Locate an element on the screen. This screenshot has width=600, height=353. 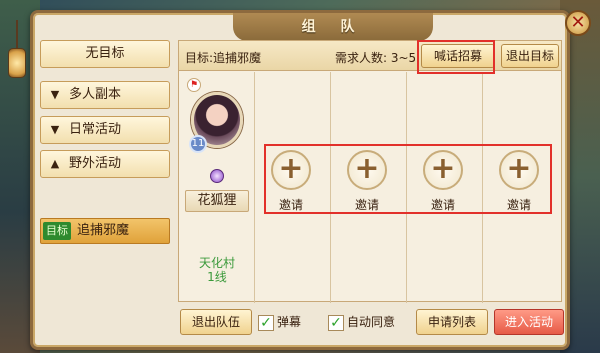
sidebar-group-dungeon: ▼ 多人副本 is located at coordinates (105, 95).